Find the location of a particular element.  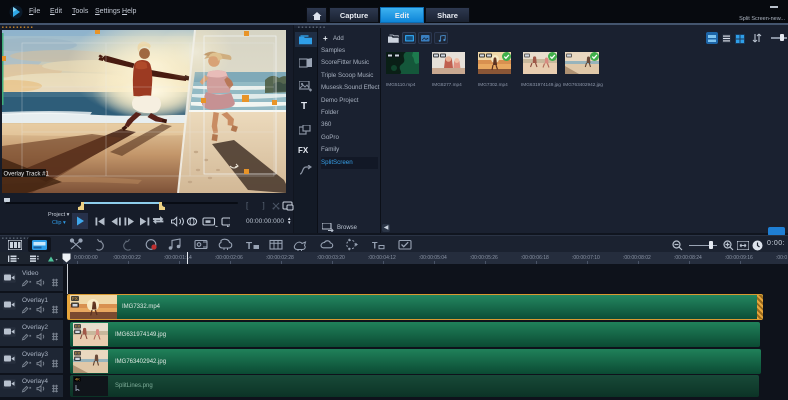

svg-text: Overlay Track #1 is located at coordinates (27, 175).